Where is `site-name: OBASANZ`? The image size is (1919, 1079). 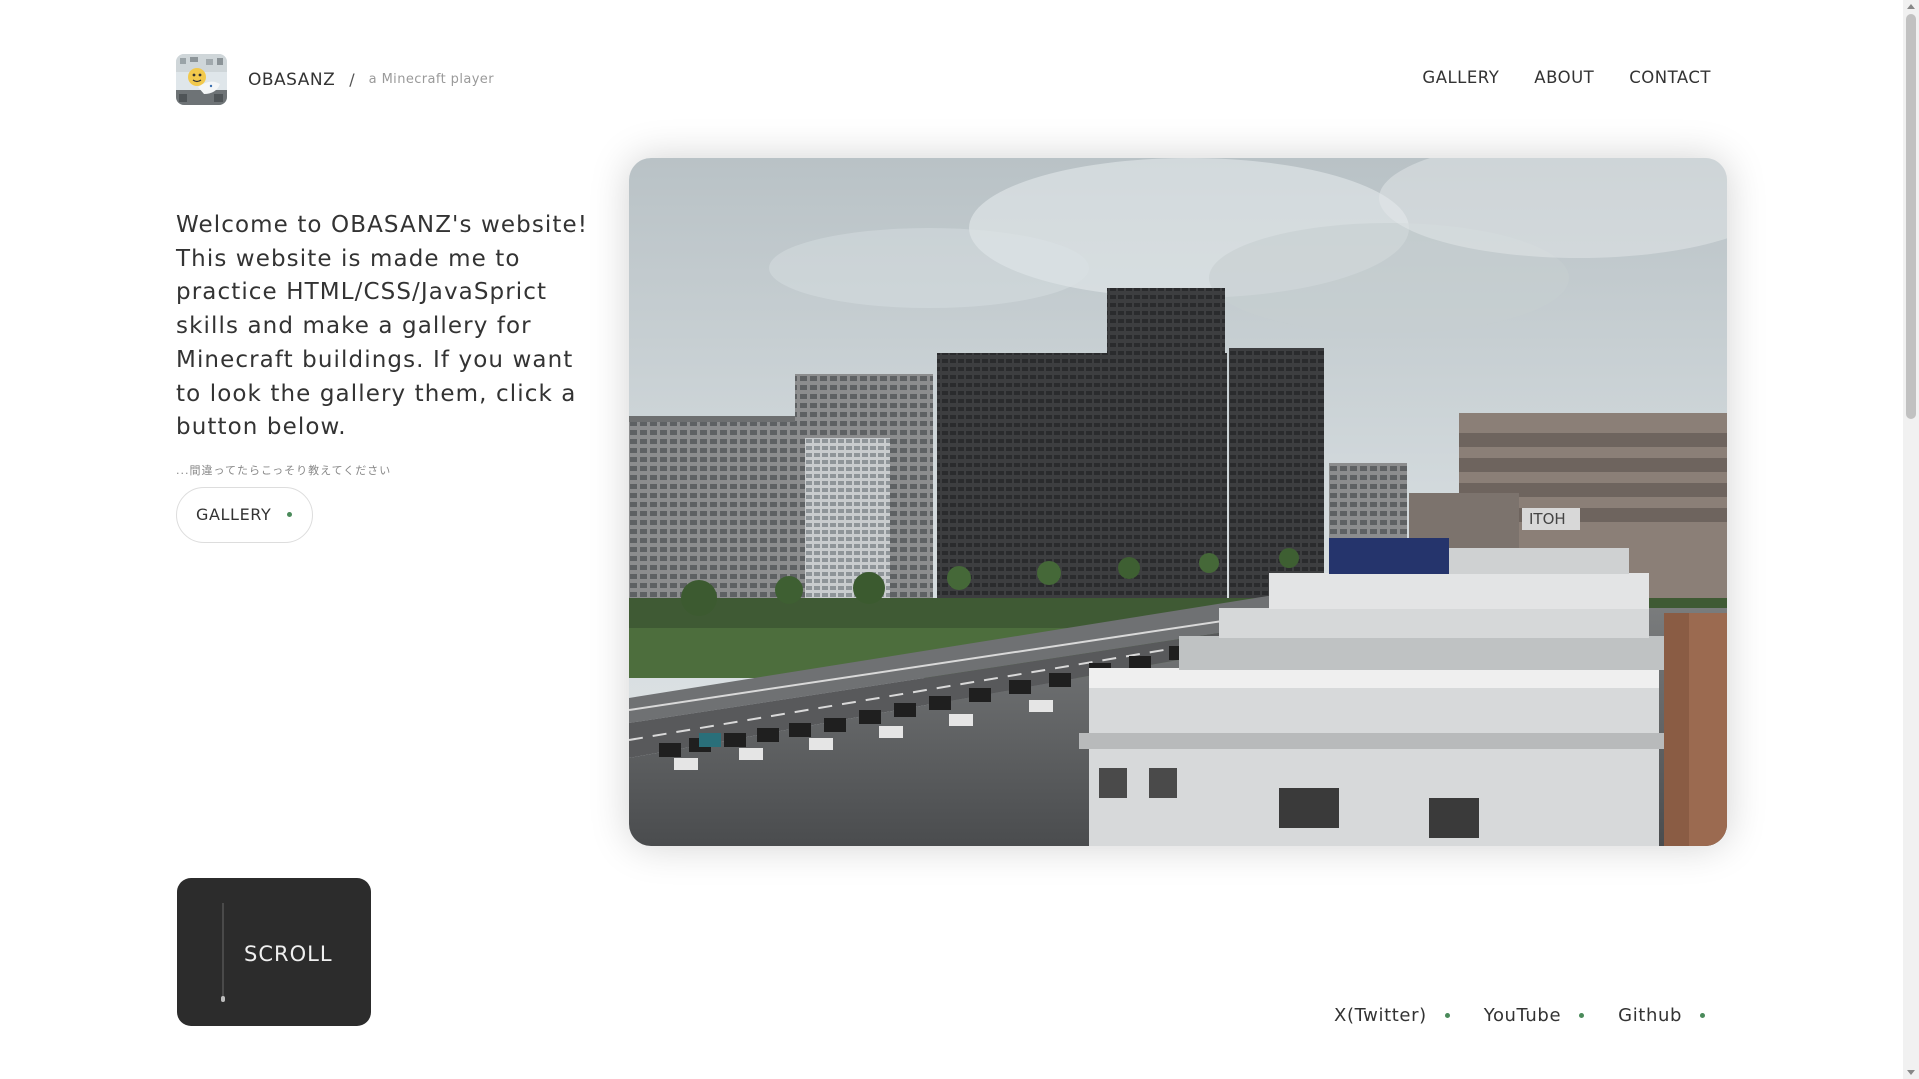
site-name: OBASANZ is located at coordinates (291, 80).